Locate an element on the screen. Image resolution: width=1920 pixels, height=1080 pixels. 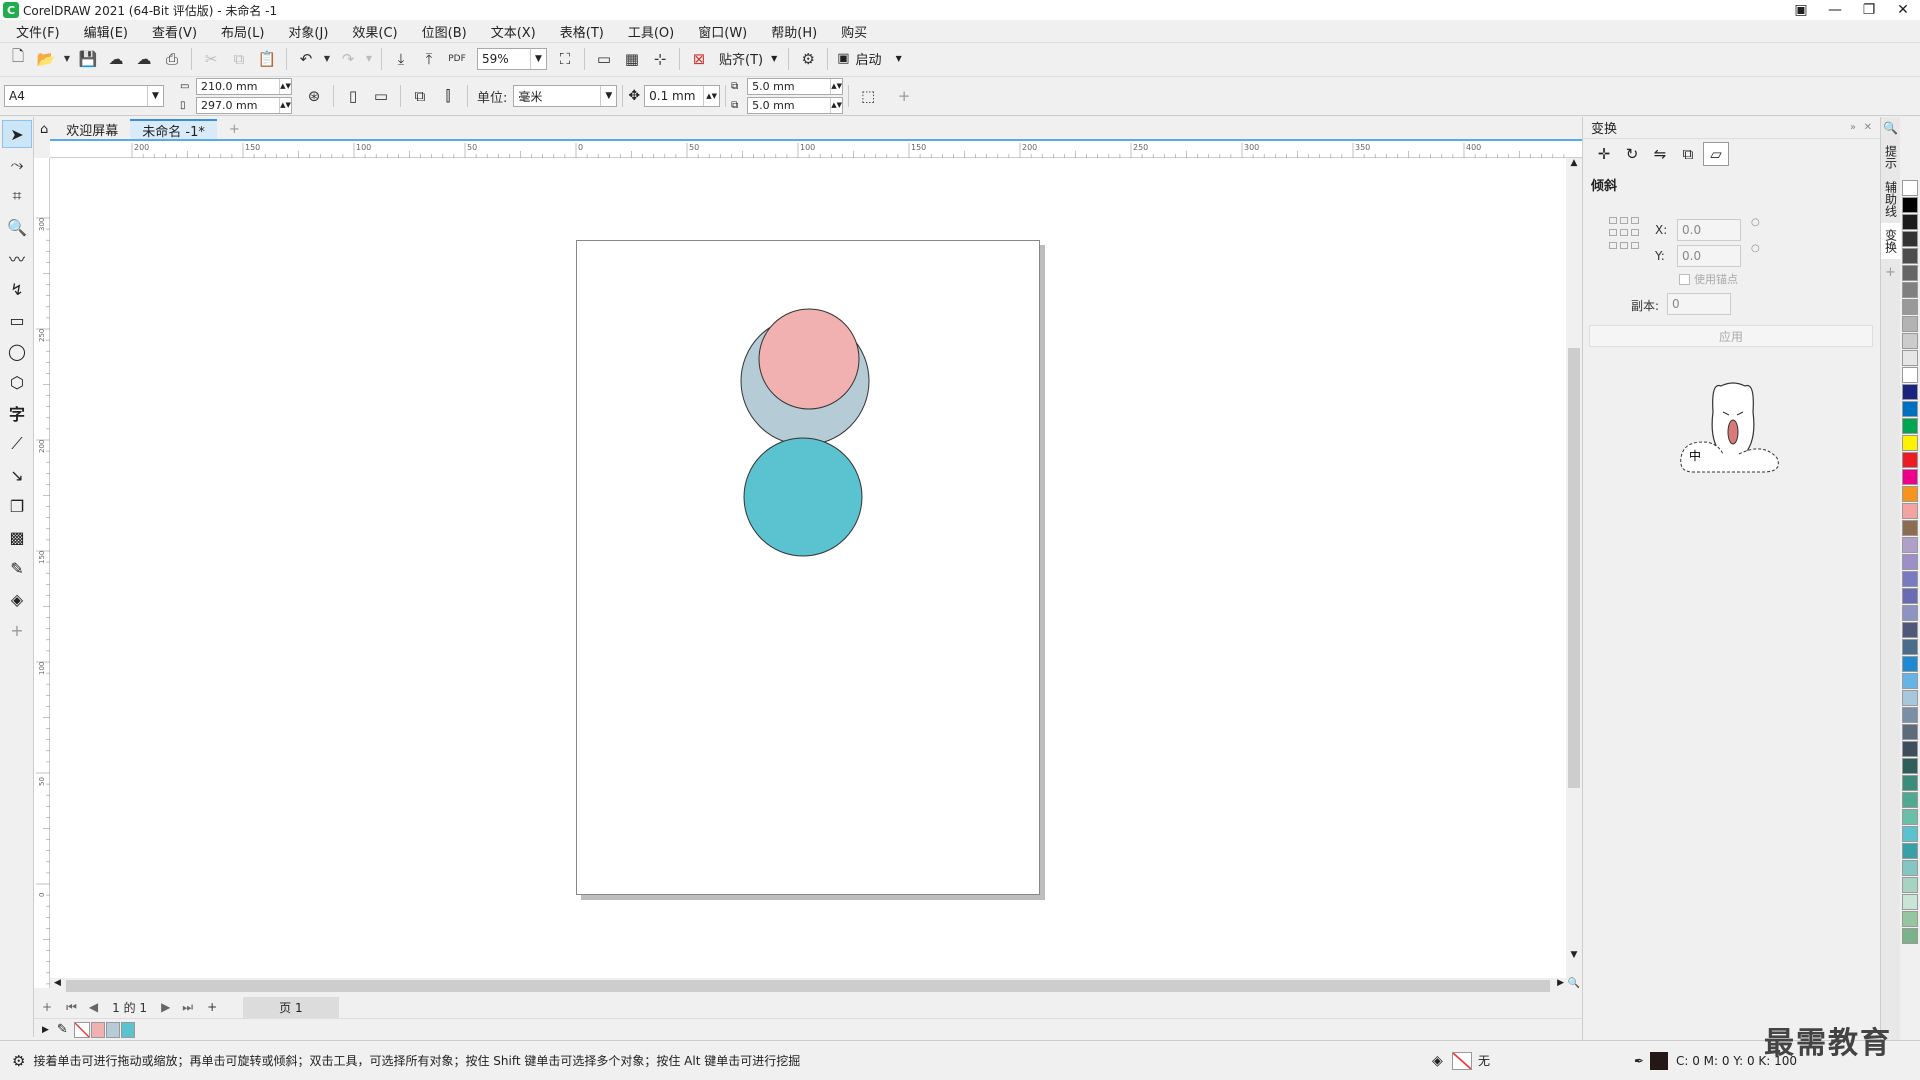
treat-as-filled-icon: ⬚ is located at coordinates (868, 96).